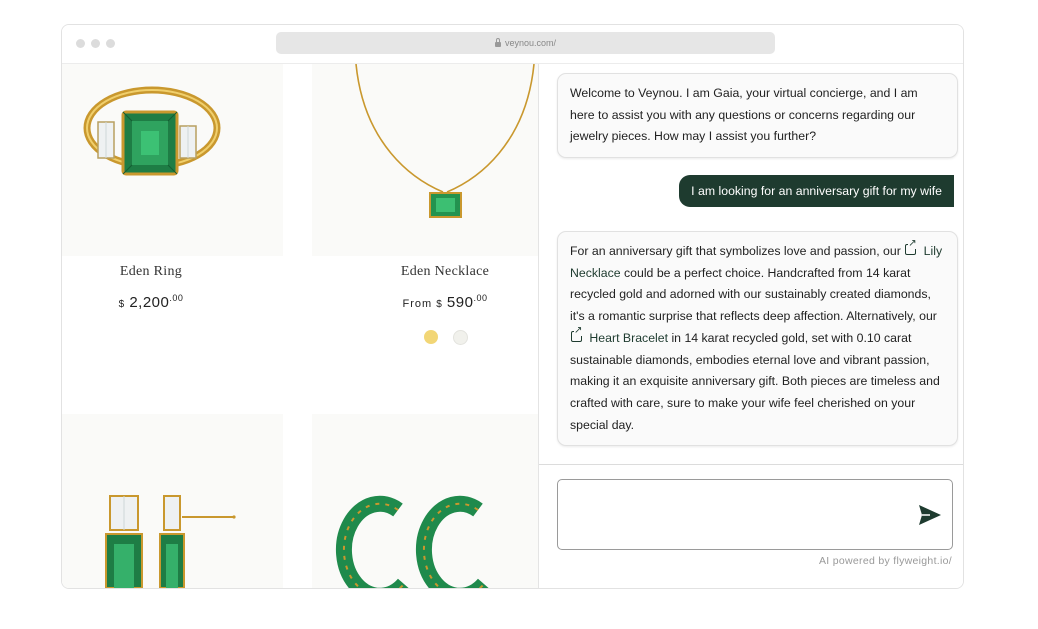  I want to click on maximize-window-dot, so click(110, 43).